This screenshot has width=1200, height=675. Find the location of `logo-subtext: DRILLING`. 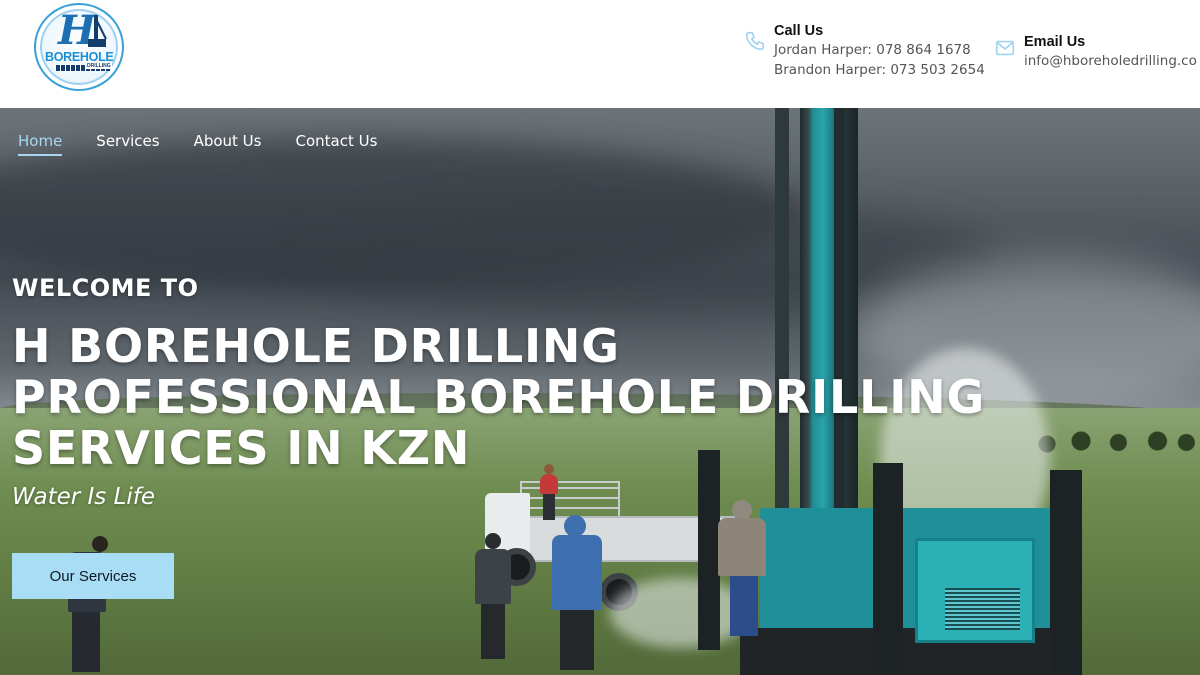

logo-subtext: DRILLING is located at coordinates (99, 66).